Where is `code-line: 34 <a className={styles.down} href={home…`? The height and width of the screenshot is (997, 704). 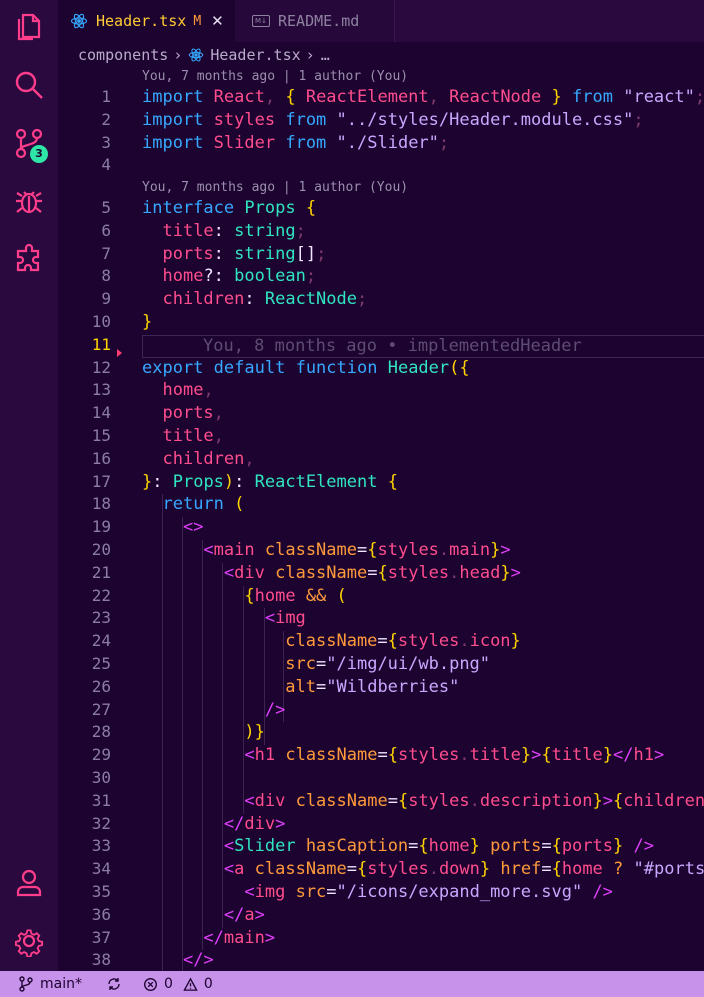 code-line: 34 <a className={styles.down} href={home… is located at coordinates (381, 870).